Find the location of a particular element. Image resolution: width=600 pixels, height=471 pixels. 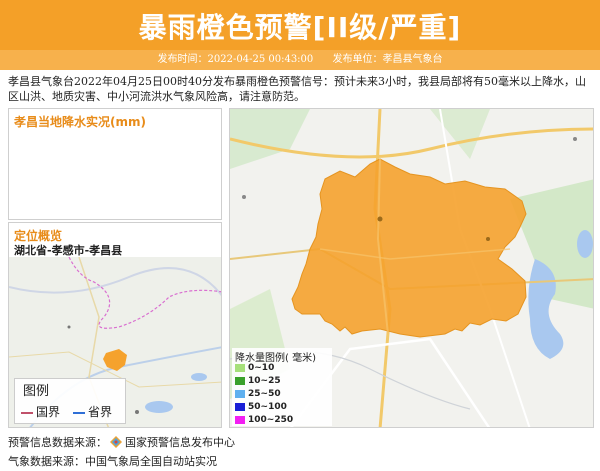

overview-legend: 图例 国界 省界 is located at coordinates (70, 401).